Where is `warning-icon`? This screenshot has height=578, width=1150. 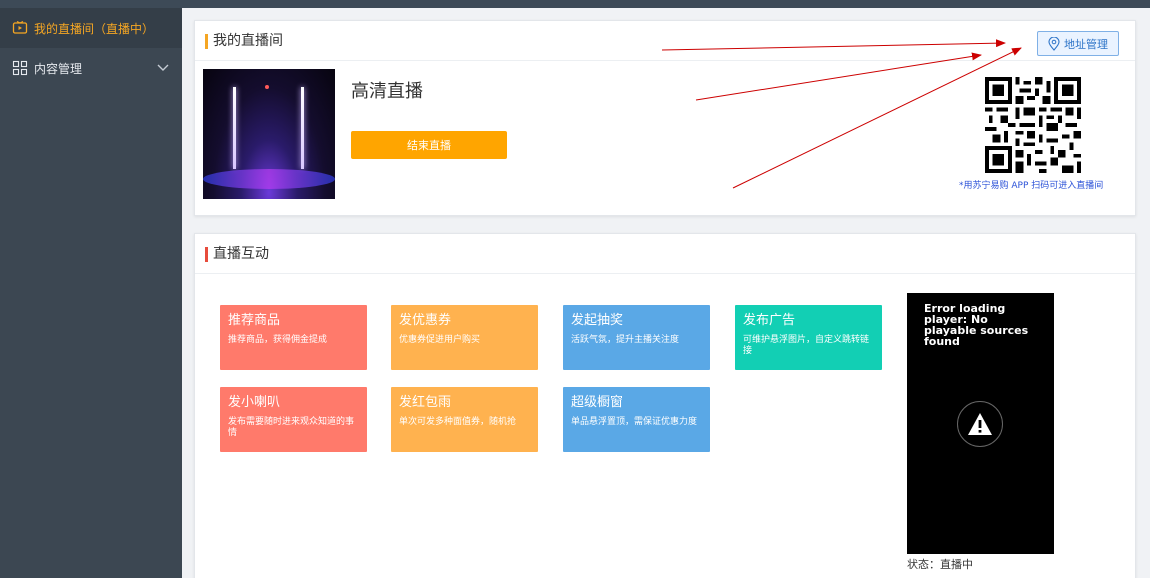
warning-icon is located at coordinates (980, 424).